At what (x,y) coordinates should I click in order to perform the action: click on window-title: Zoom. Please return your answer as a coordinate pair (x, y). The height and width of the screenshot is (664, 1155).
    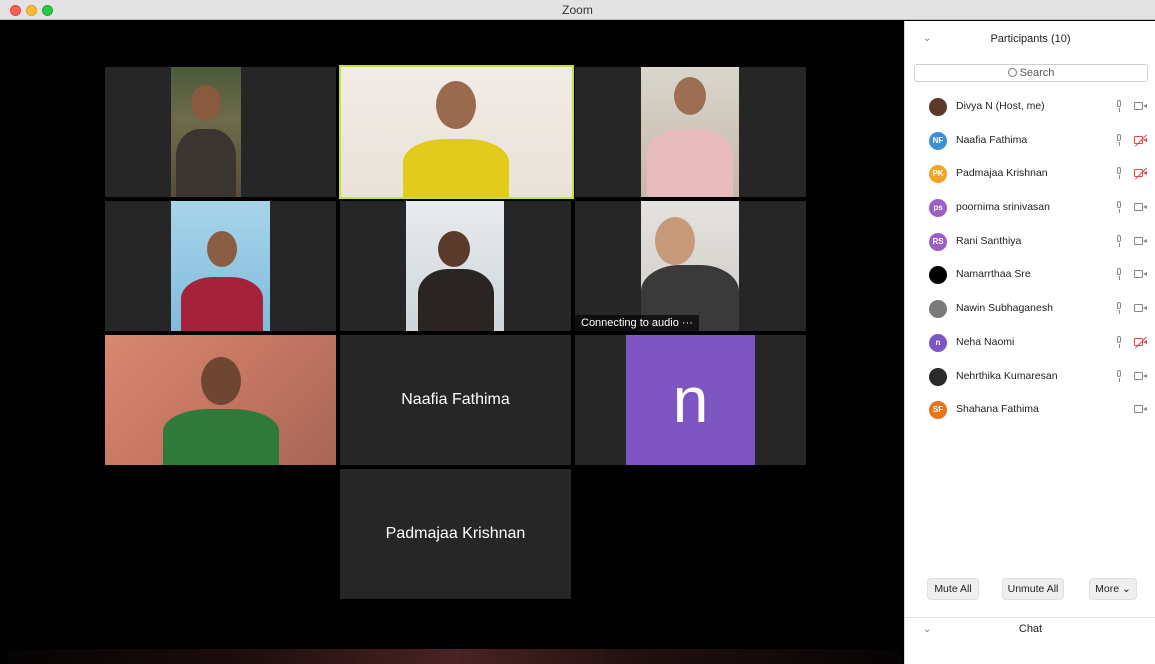
    Looking at the image, I should click on (577, 10).